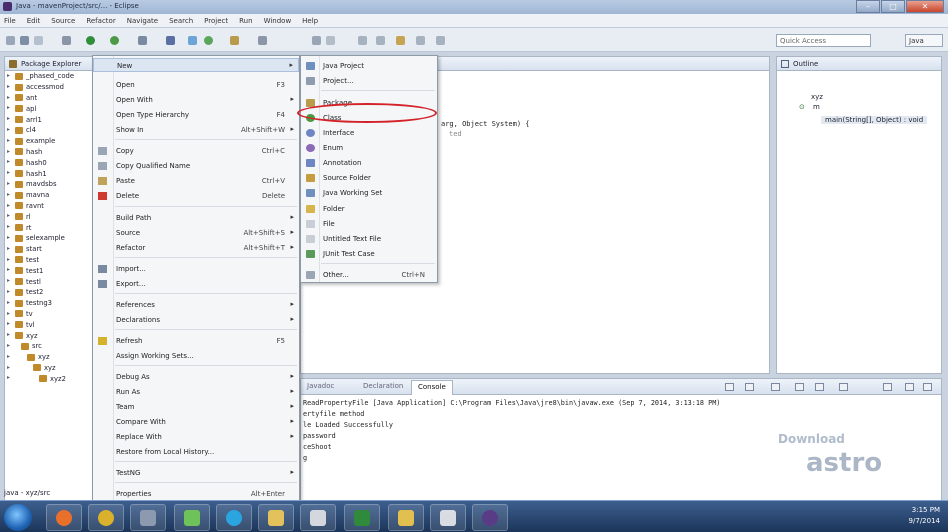 The height and width of the screenshot is (532, 948). I want to click on menu-item-testng: TestNG ▸, so click(196, 473).